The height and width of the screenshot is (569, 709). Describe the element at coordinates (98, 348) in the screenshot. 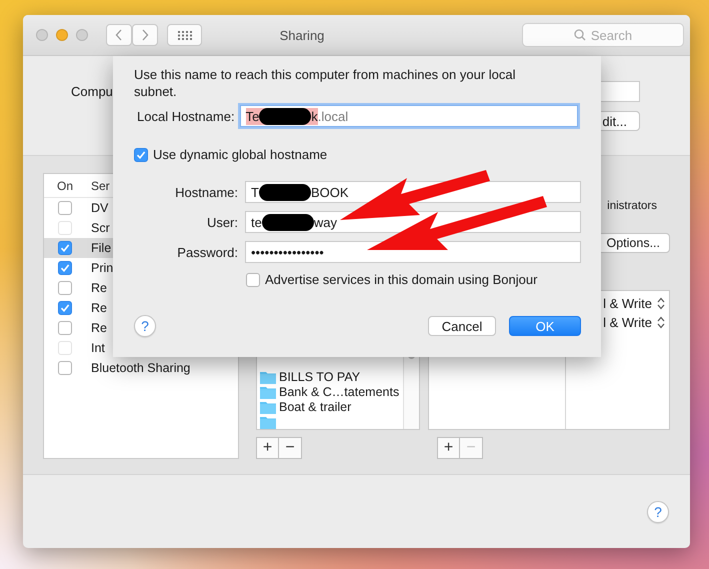

I see `service-name: Int` at that location.